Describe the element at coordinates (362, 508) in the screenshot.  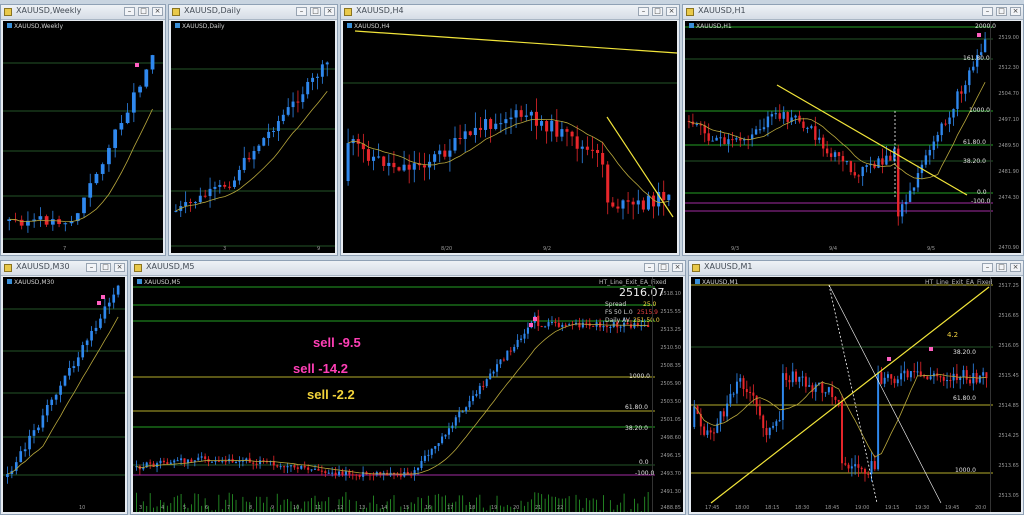
I see `x-tick: 13` at that location.